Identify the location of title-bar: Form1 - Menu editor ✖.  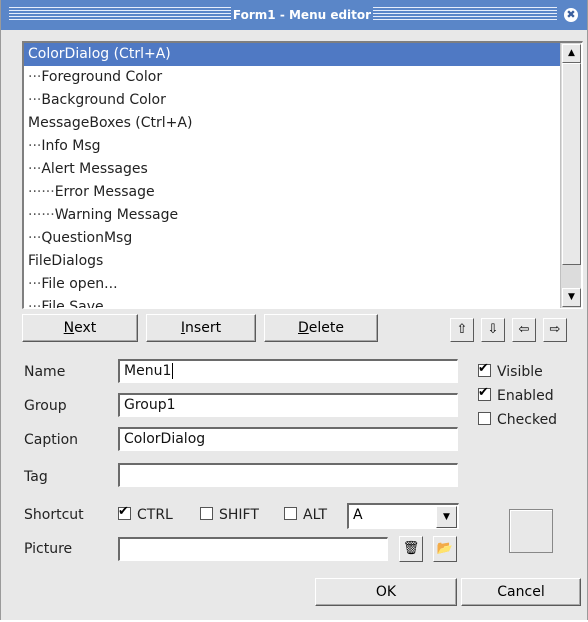
(294, 15).